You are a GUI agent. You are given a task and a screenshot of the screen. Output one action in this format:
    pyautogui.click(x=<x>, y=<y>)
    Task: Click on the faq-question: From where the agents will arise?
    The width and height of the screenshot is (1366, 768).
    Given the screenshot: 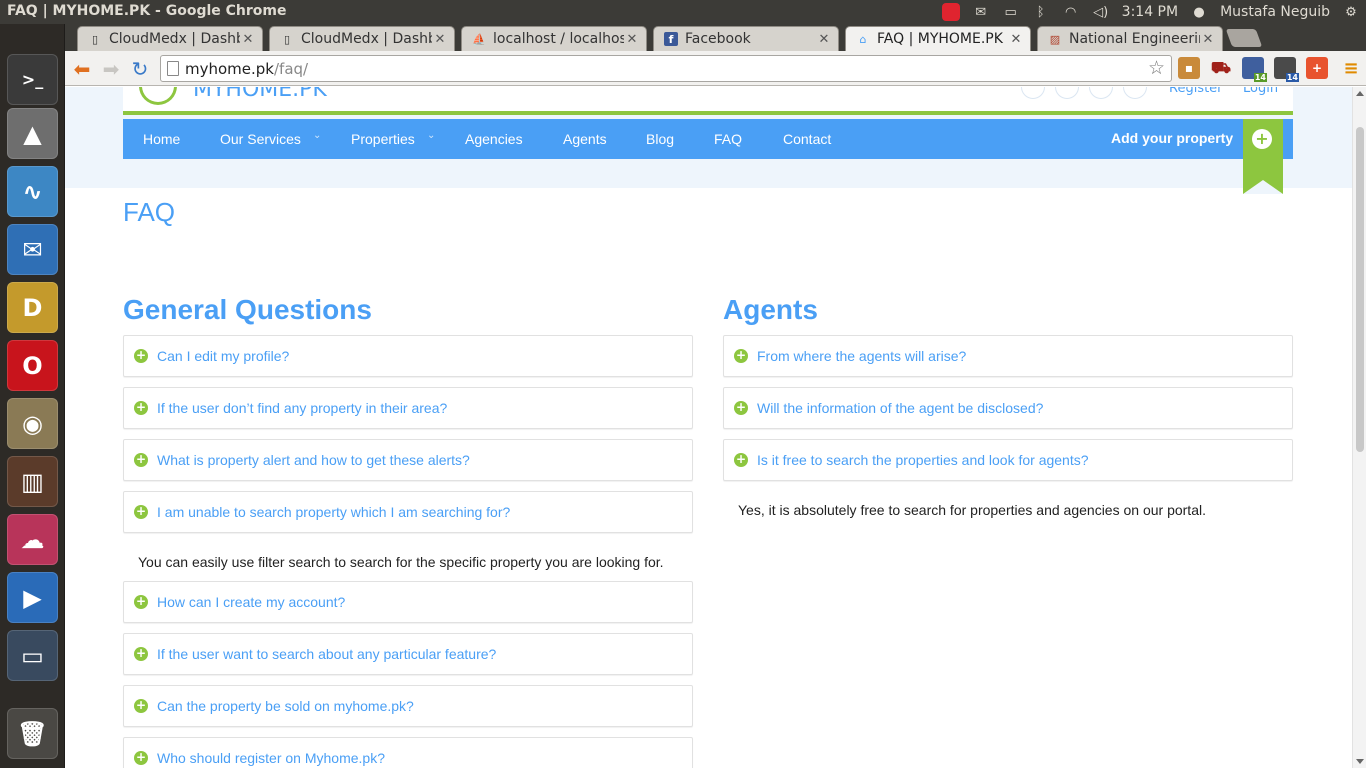 What is the action you would take?
    pyautogui.click(x=861, y=356)
    